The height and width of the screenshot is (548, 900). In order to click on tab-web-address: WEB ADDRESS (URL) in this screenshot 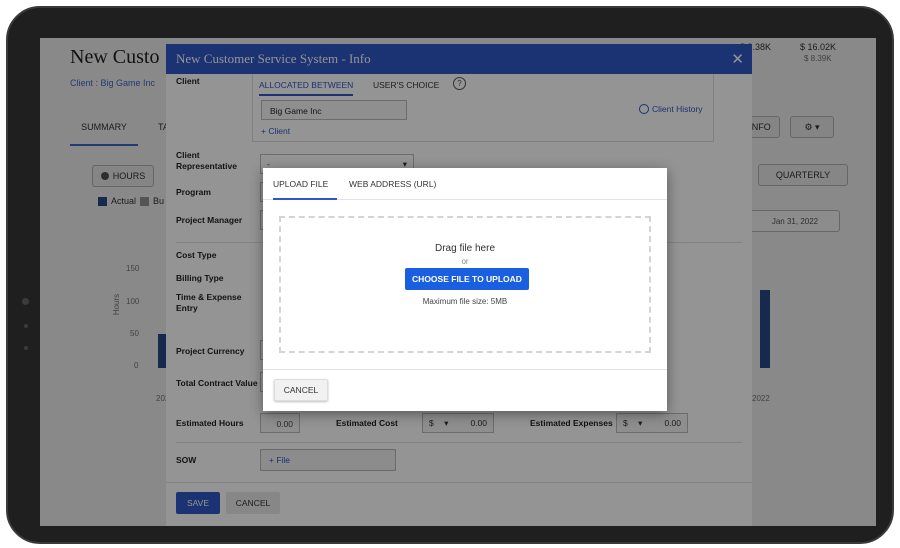, I will do `click(392, 184)`.